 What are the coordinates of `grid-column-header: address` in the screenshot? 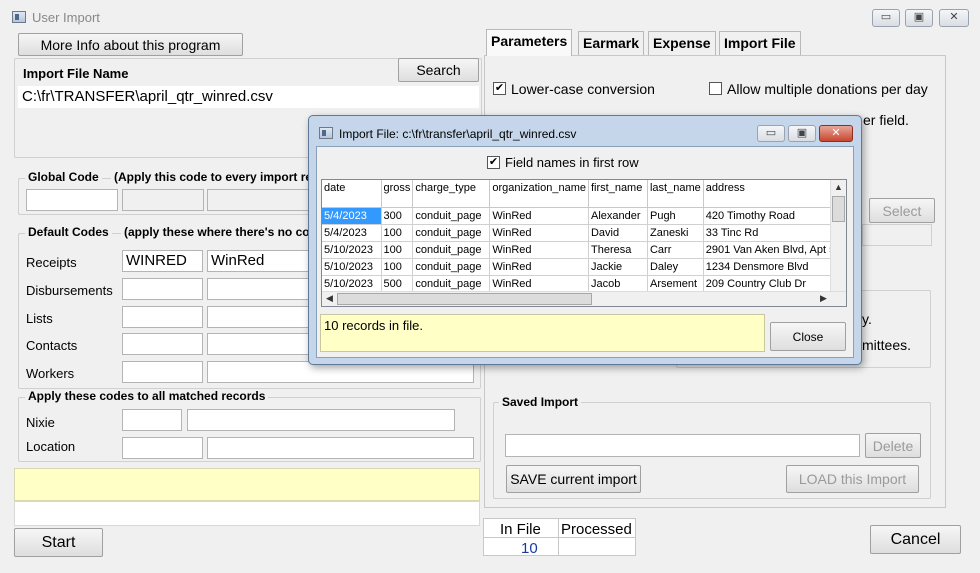 It's located at (771, 194).